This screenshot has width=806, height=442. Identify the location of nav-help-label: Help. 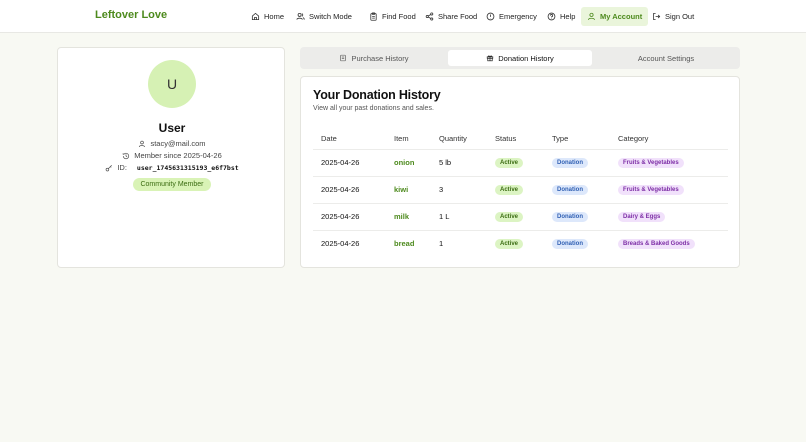
(568, 16).